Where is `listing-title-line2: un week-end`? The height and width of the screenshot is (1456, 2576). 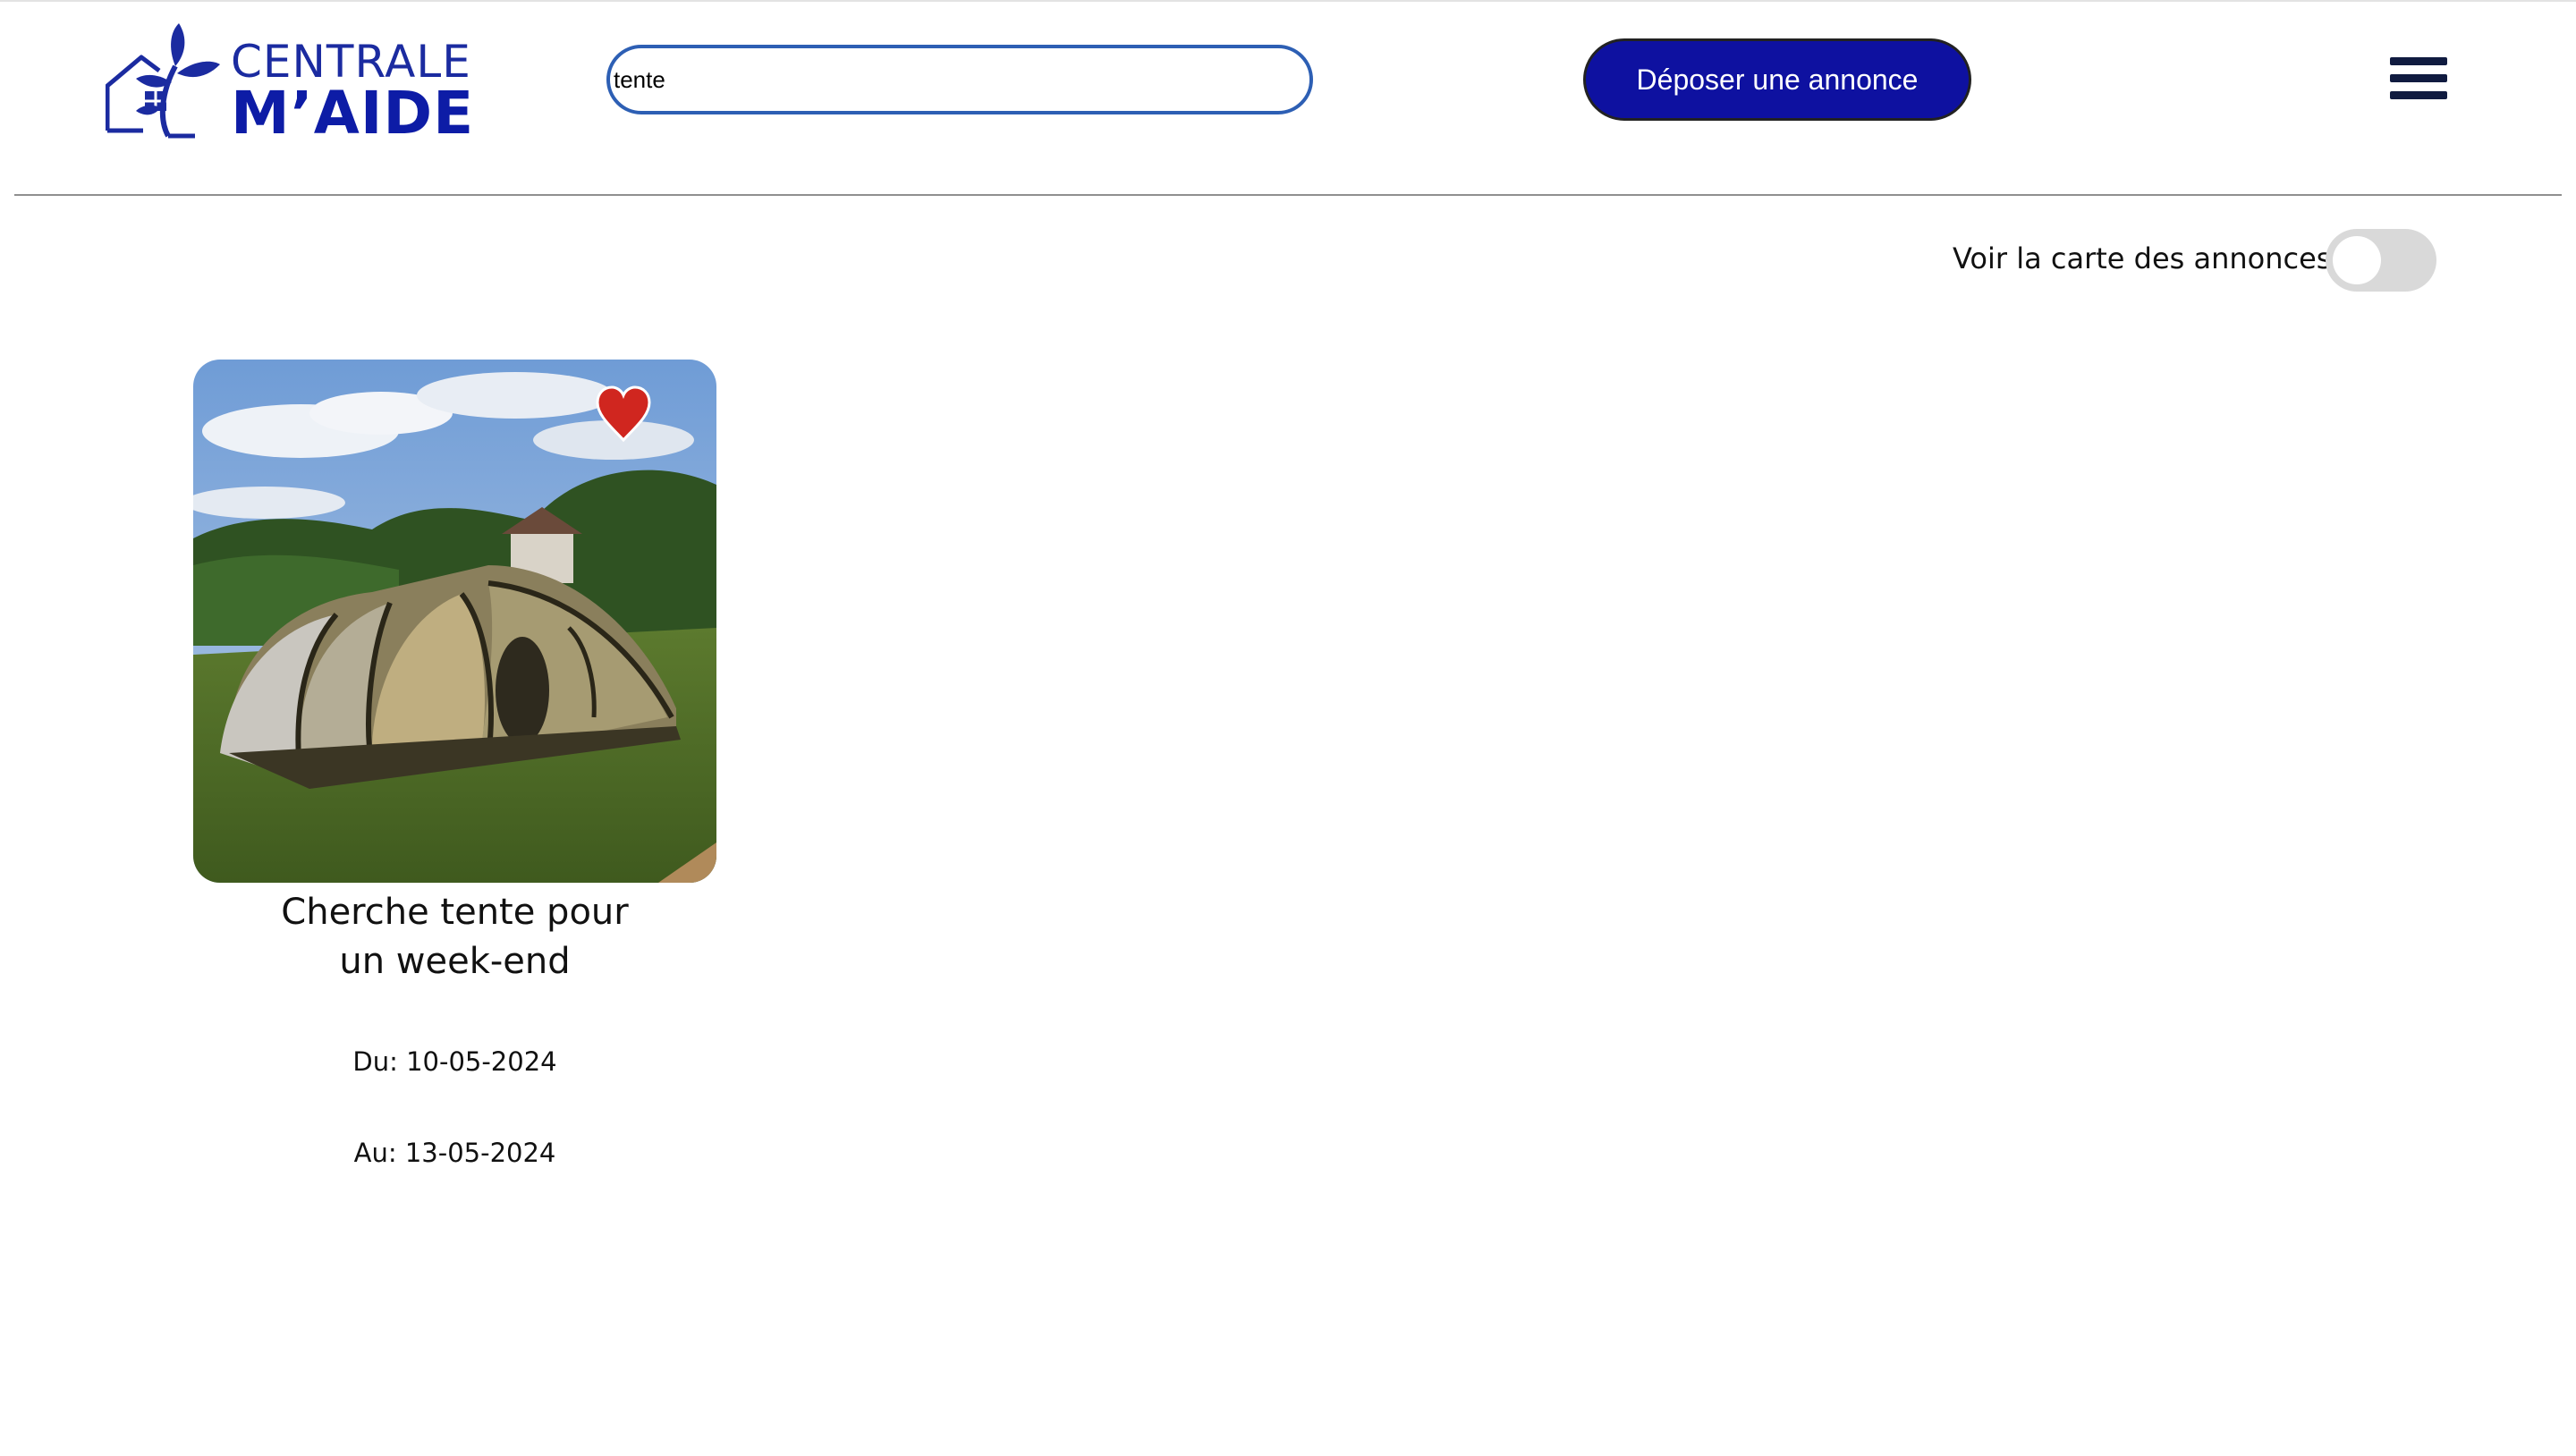
listing-title-line2: un week-end is located at coordinates (455, 961).